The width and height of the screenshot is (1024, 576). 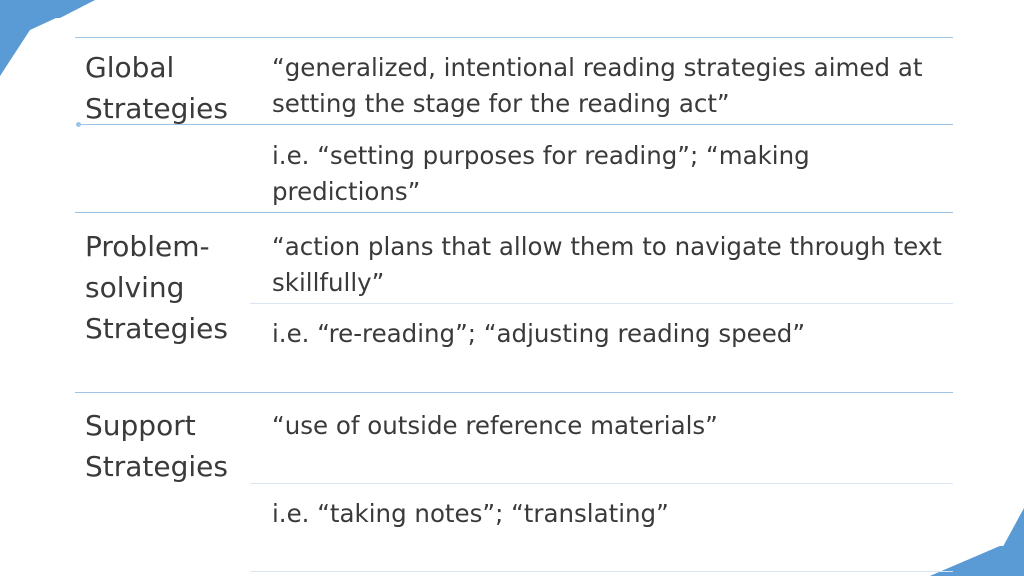 What do you see at coordinates (514, 37) in the screenshot?
I see `table-top-rule` at bounding box center [514, 37].